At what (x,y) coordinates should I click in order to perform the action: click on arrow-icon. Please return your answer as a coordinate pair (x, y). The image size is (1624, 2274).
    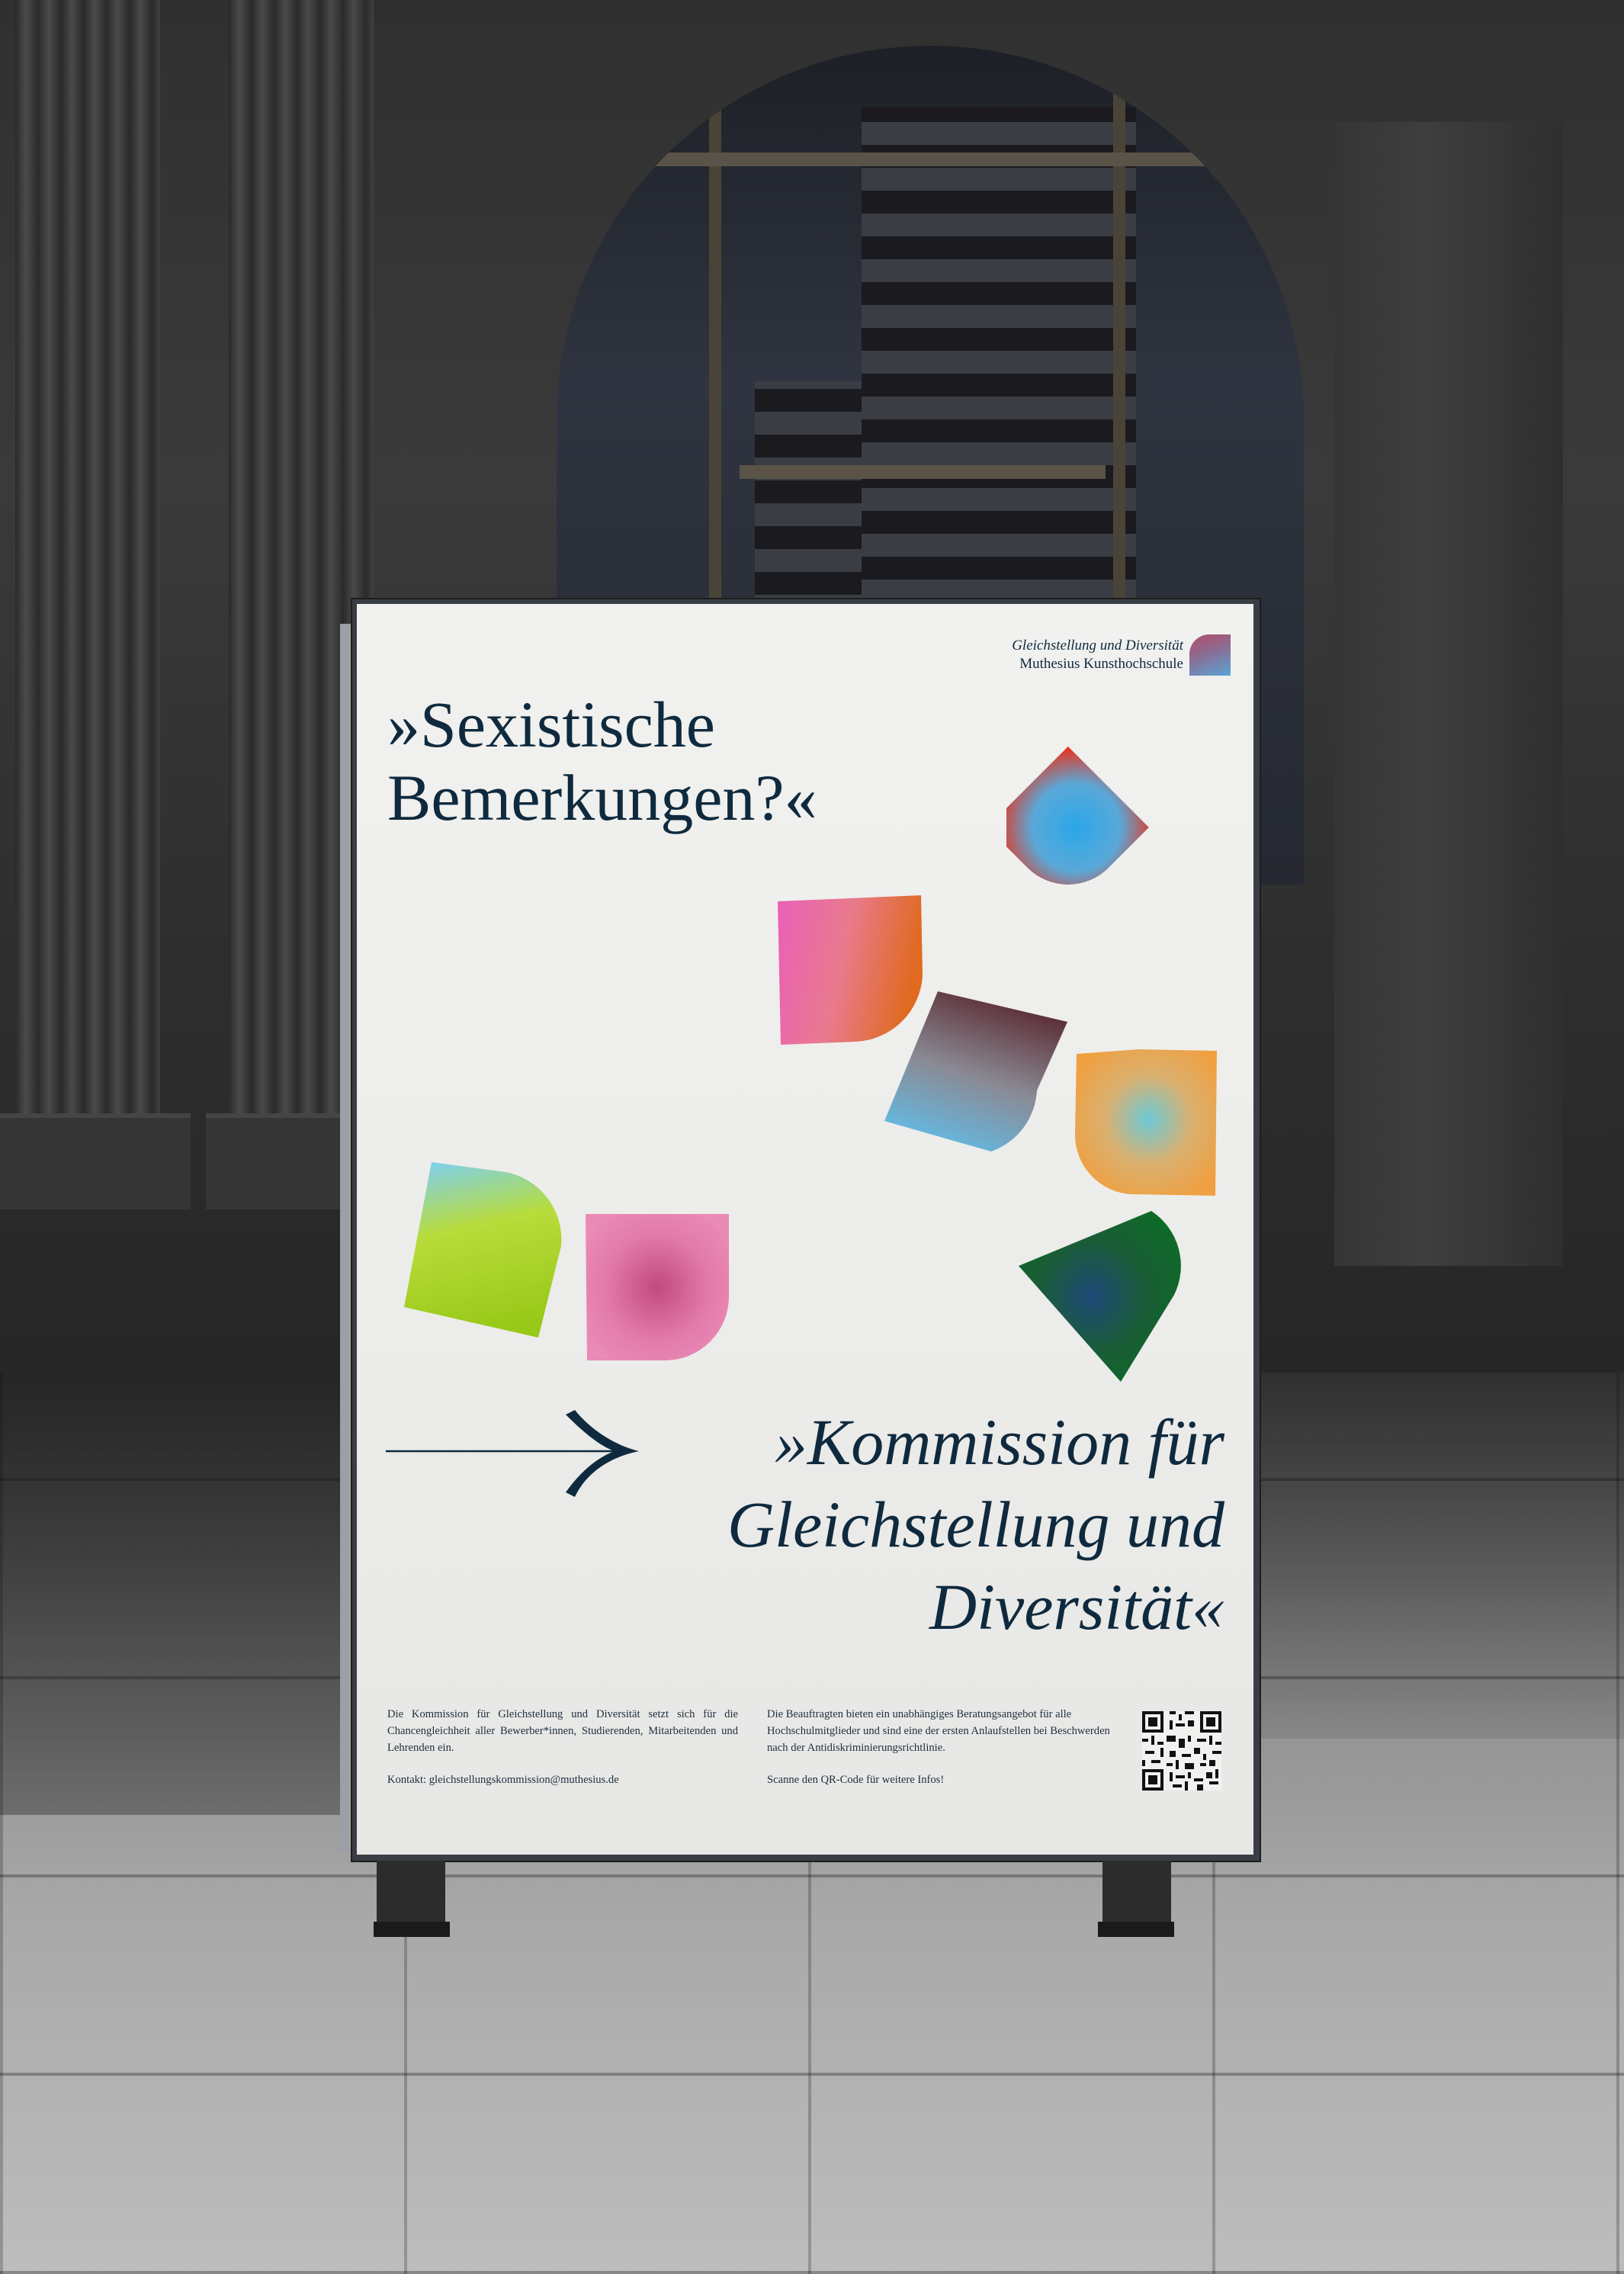
    Looking at the image, I should click on (512, 1453).